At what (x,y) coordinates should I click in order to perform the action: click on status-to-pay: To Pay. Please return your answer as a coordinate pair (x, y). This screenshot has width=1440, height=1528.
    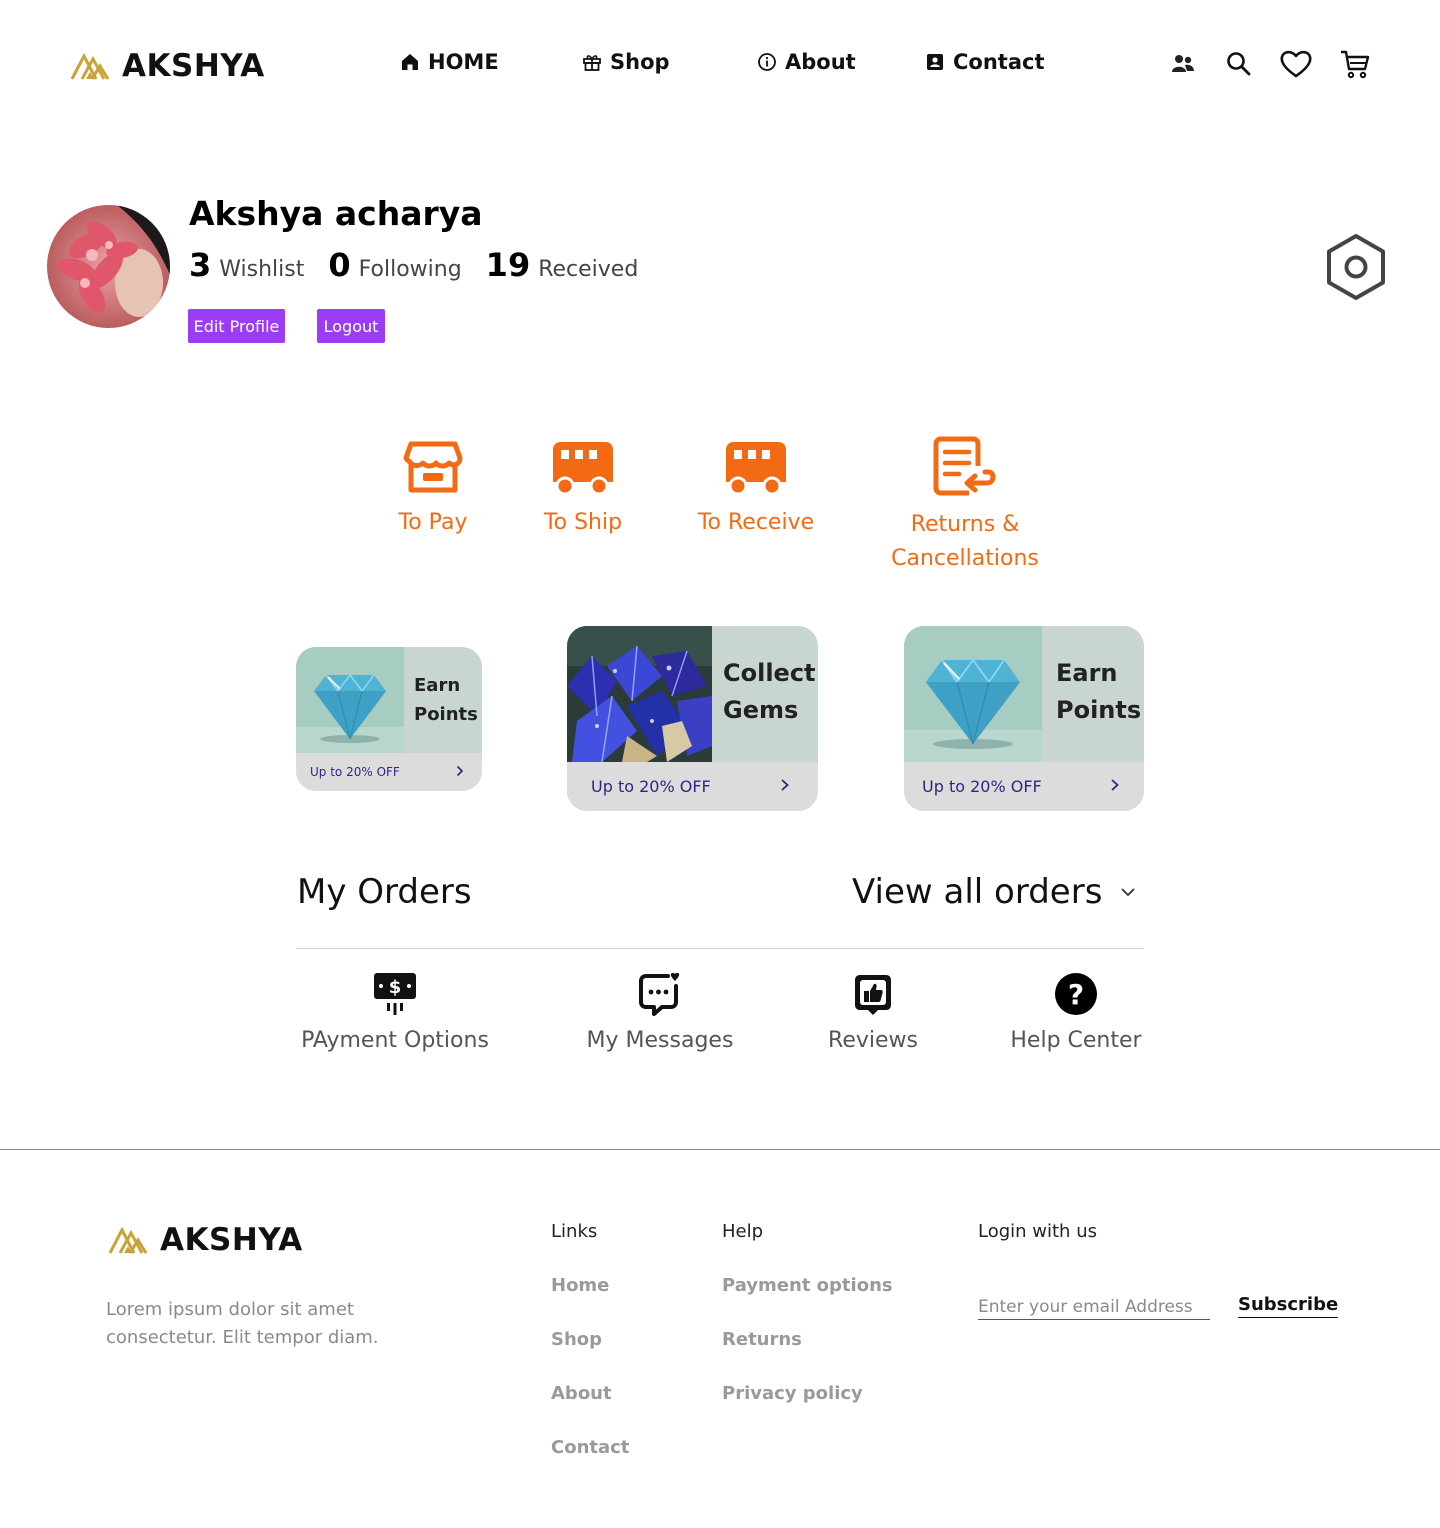
    Looking at the image, I should click on (433, 490).